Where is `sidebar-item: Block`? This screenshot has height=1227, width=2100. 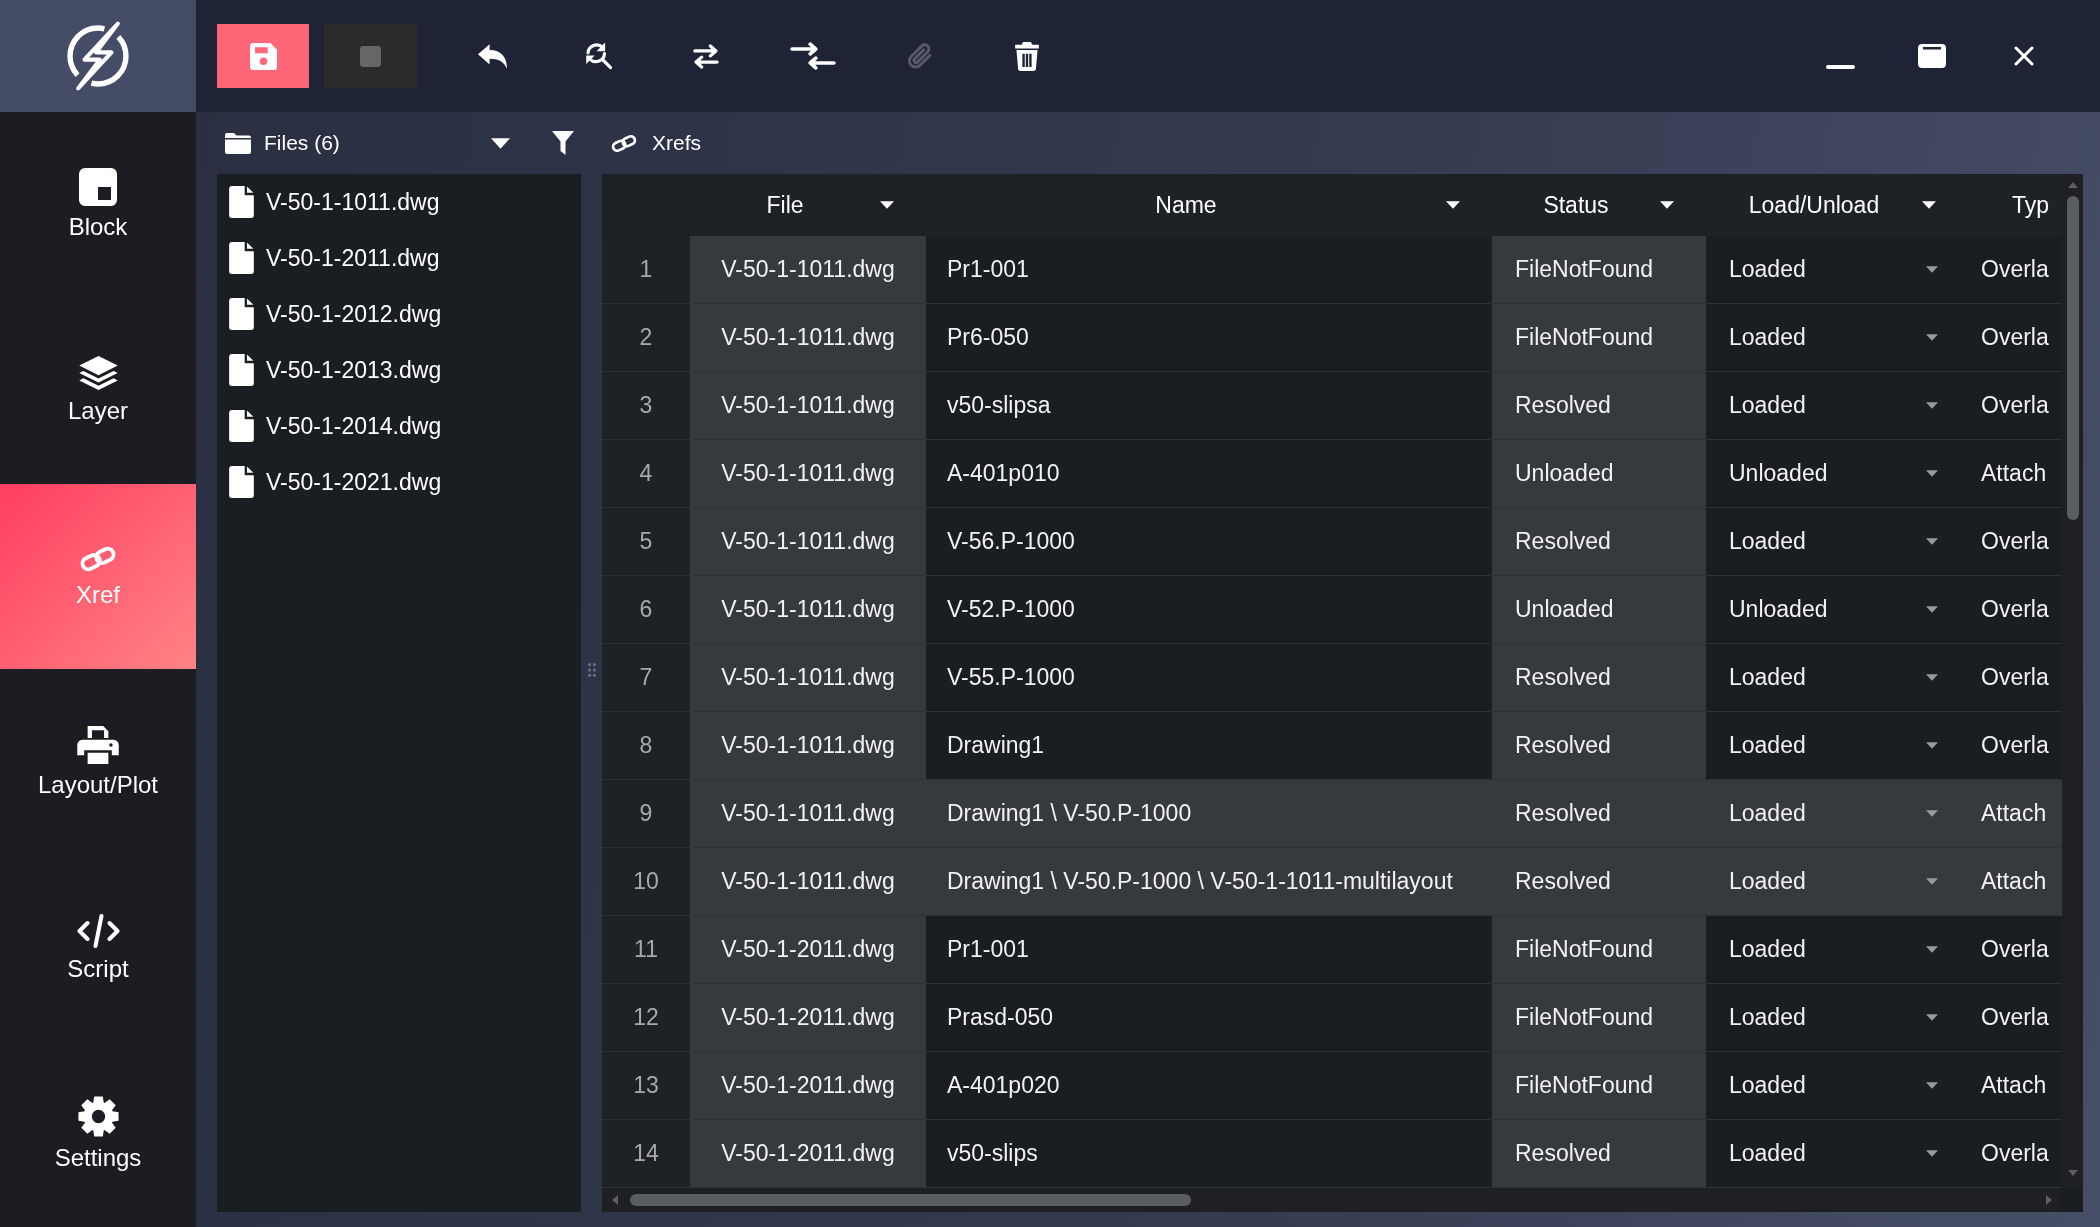
sidebar-item: Block is located at coordinates (98, 205).